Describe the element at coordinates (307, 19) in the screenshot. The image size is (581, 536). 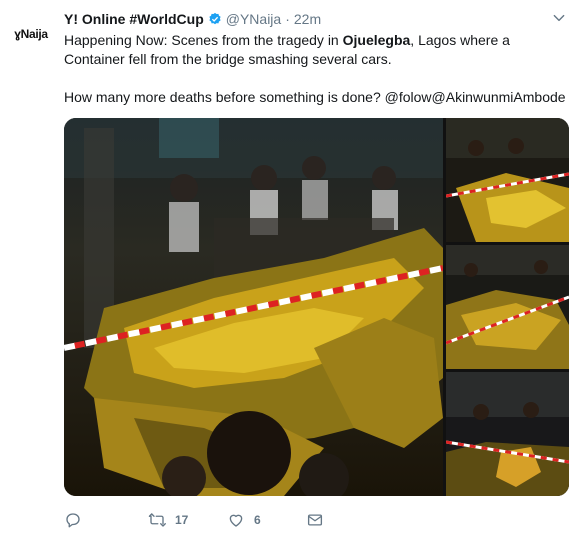
I see `timestamp: 22m` at that location.